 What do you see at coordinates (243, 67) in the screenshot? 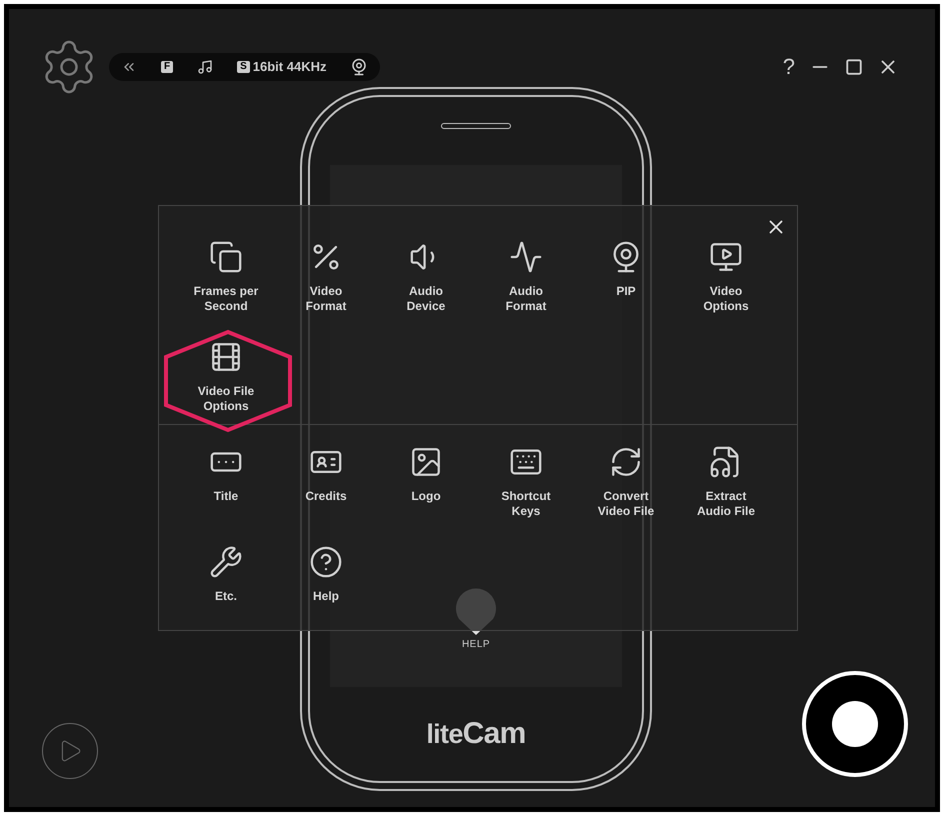
I see `audio-badge: S` at bounding box center [243, 67].